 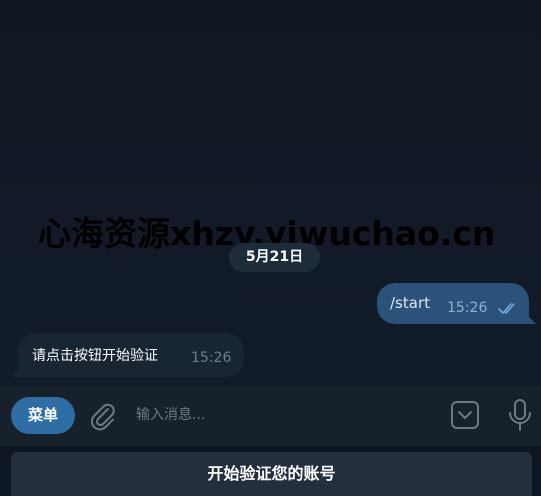 I want to click on message-text: 请点击按钮开始验证, so click(x=95, y=356).